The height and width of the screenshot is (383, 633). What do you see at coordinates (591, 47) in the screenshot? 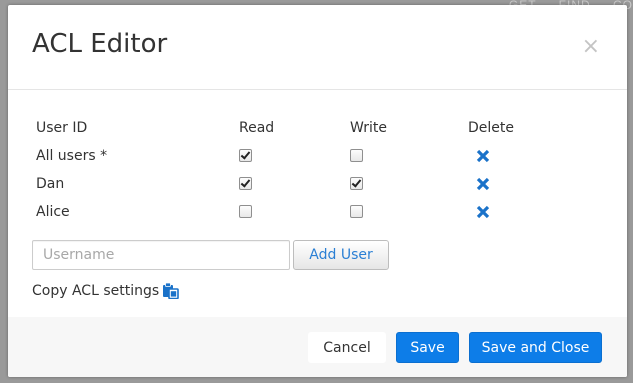
I see `close-icon: ×` at bounding box center [591, 47].